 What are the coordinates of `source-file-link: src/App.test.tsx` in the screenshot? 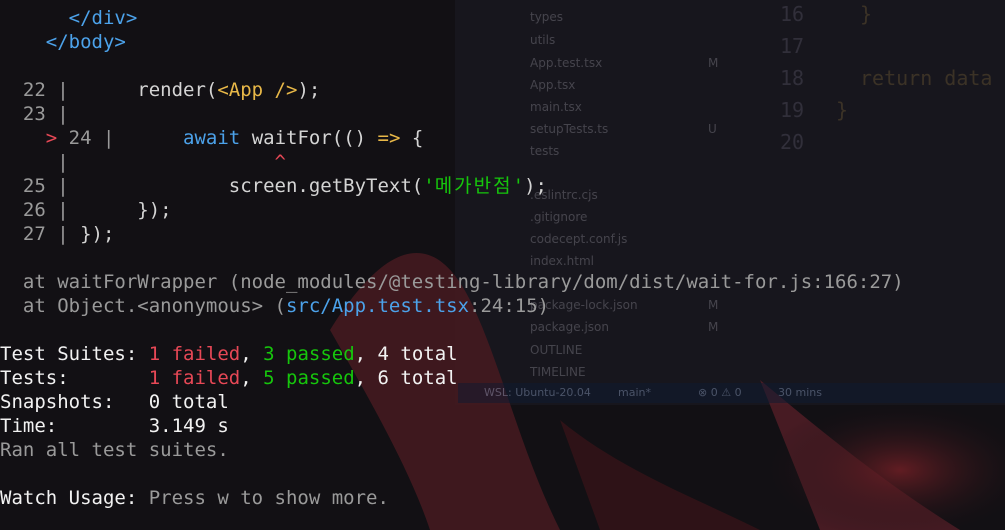 It's located at (377, 306).